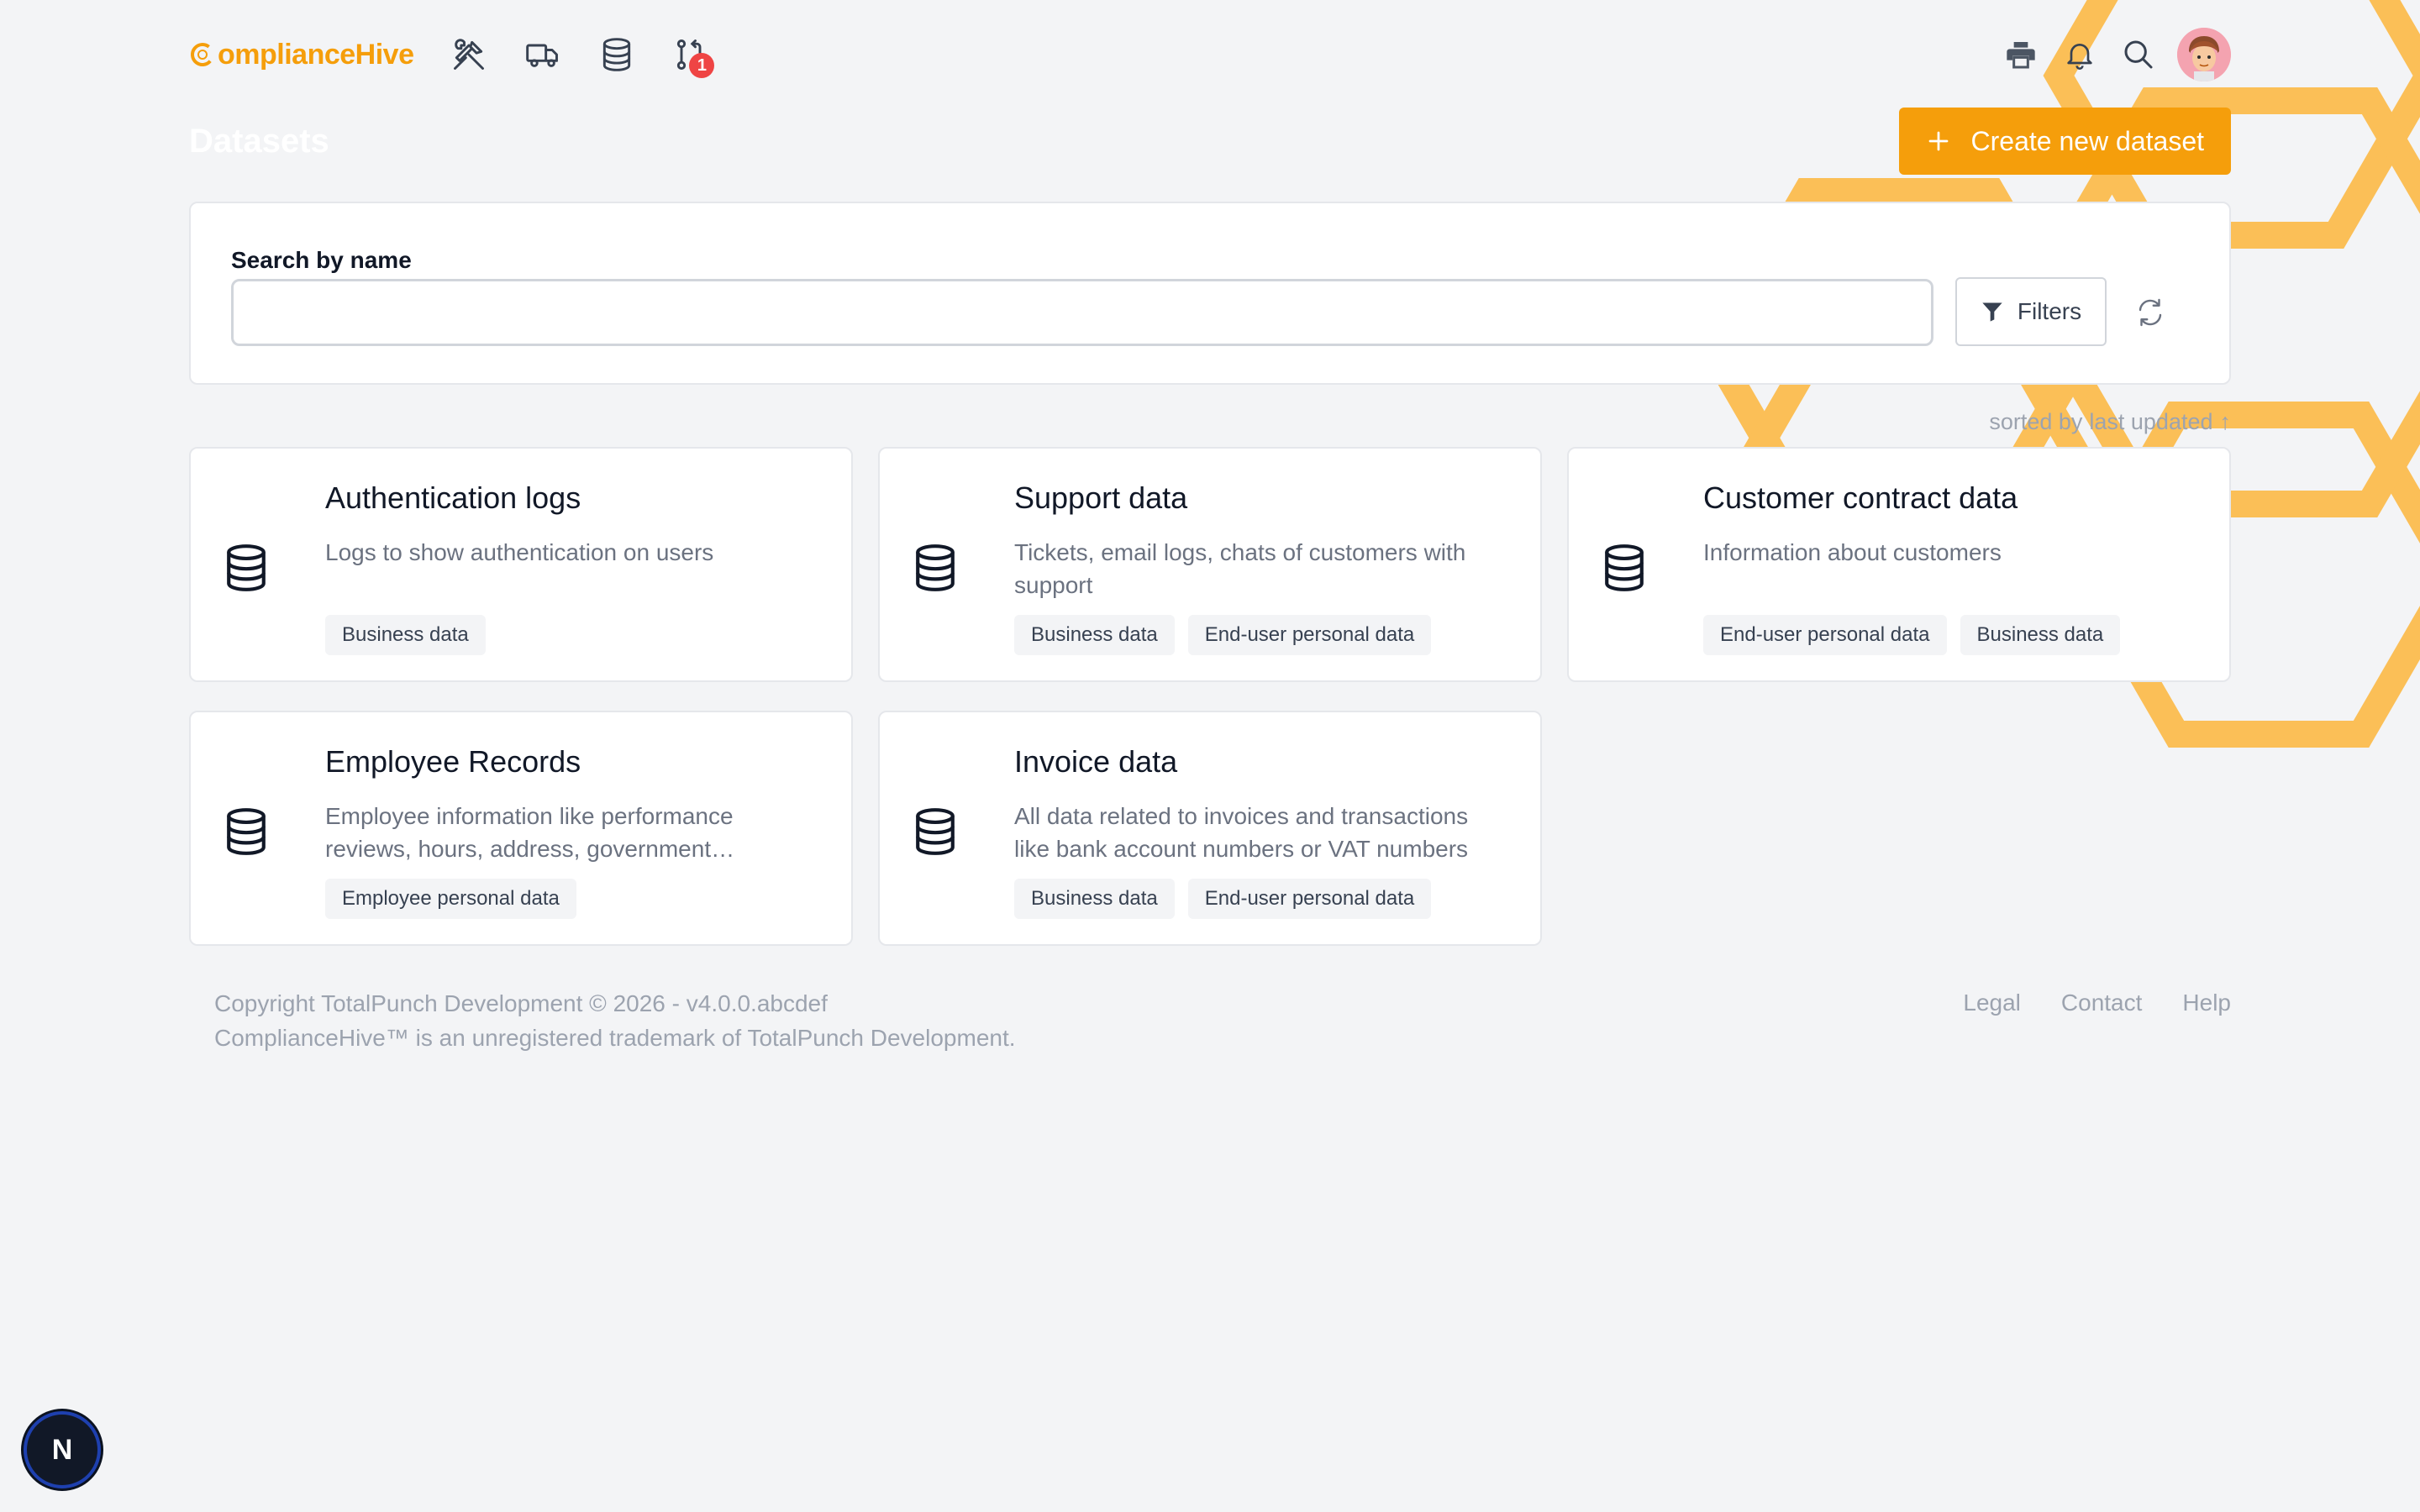 The height and width of the screenshot is (1512, 2420). What do you see at coordinates (519, 552) in the screenshot?
I see `dataset-description: Logs to show authentication on users` at bounding box center [519, 552].